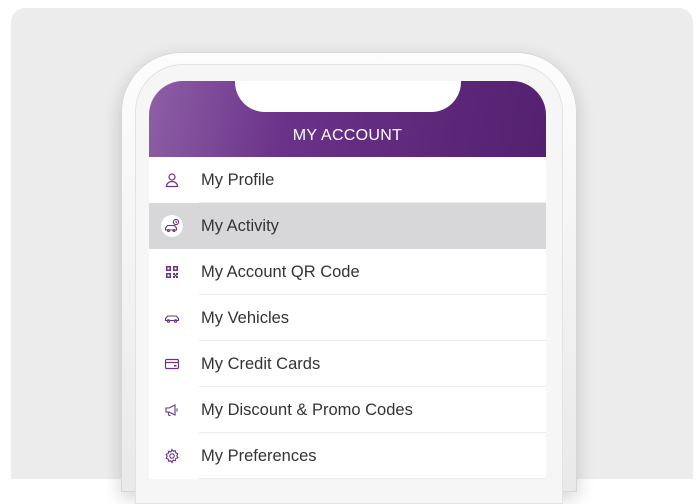 The image size is (700, 504). I want to click on menu-item-my-vehicles: My Vehicles, so click(347, 318).